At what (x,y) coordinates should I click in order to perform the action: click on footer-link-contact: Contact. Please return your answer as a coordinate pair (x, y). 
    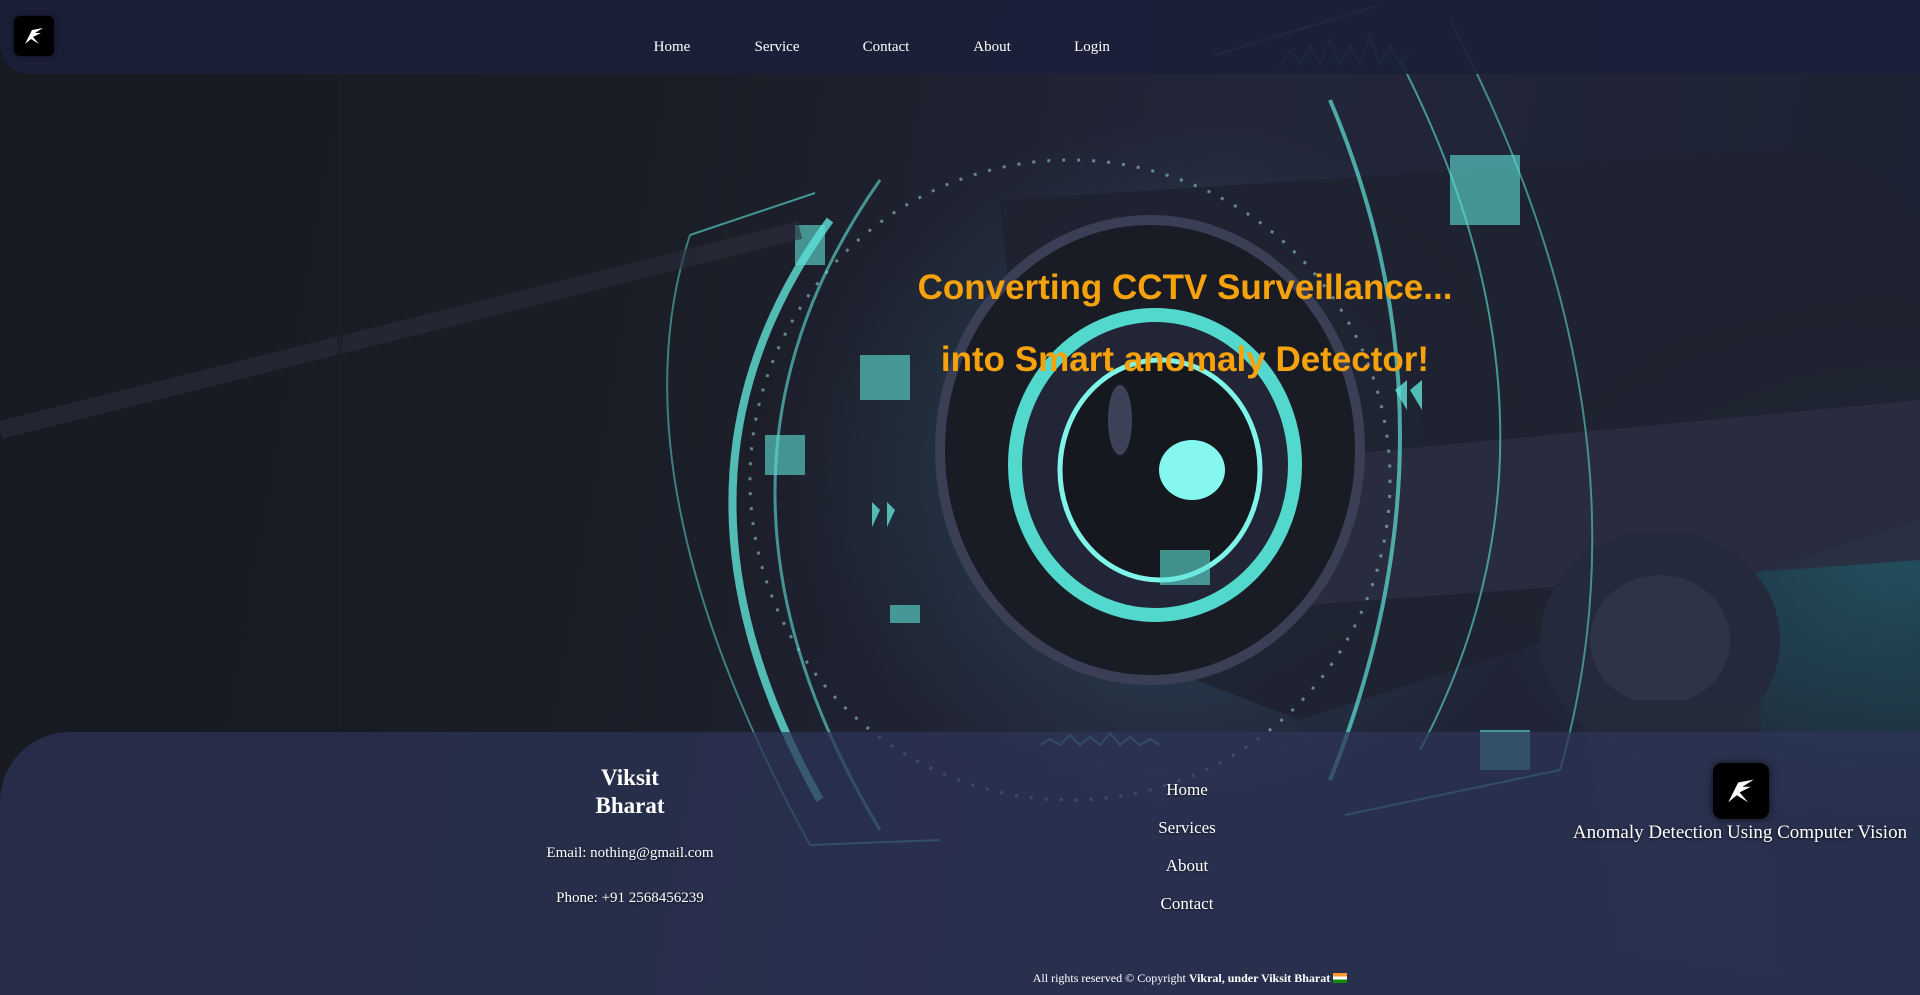
    Looking at the image, I should click on (1187, 904).